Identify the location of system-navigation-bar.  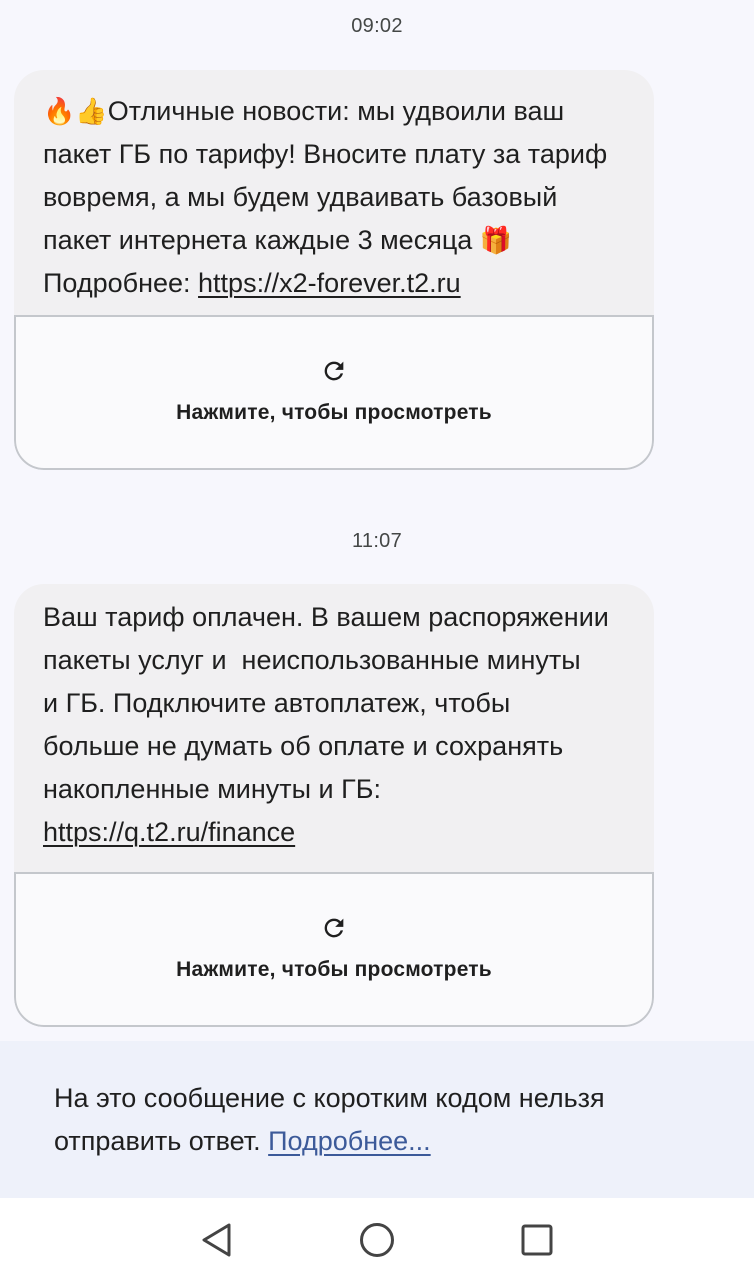
(377, 1239).